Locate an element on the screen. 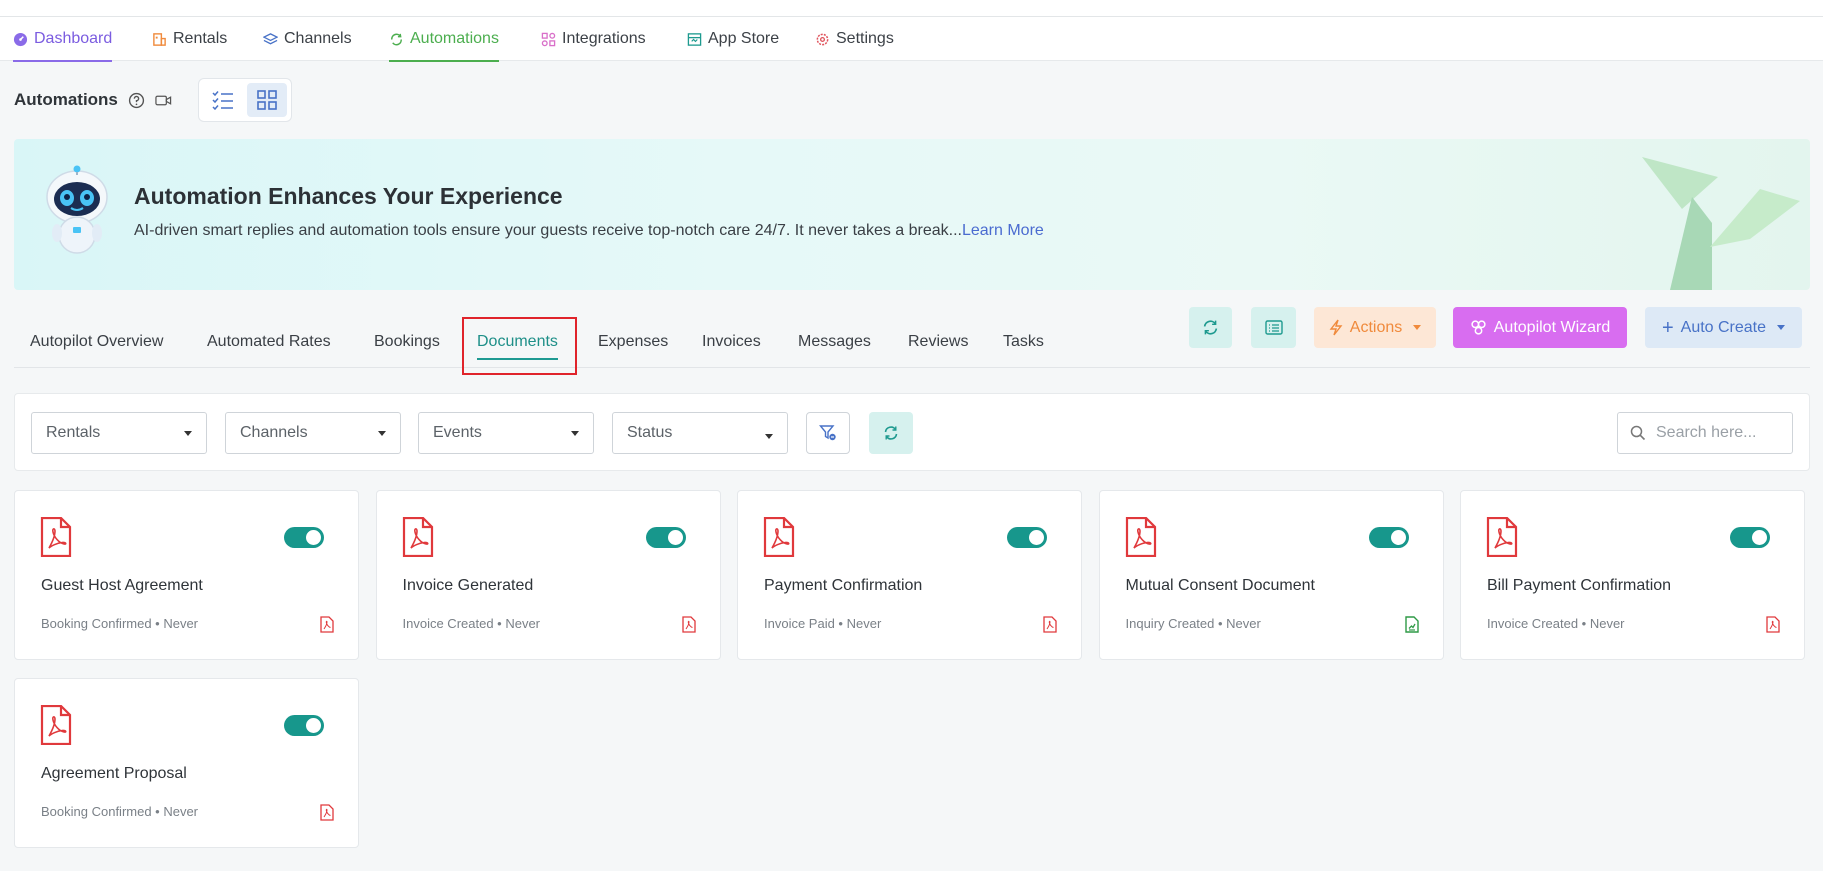 The width and height of the screenshot is (1823, 871). card-title: Payment Confirmation is located at coordinates (843, 585).